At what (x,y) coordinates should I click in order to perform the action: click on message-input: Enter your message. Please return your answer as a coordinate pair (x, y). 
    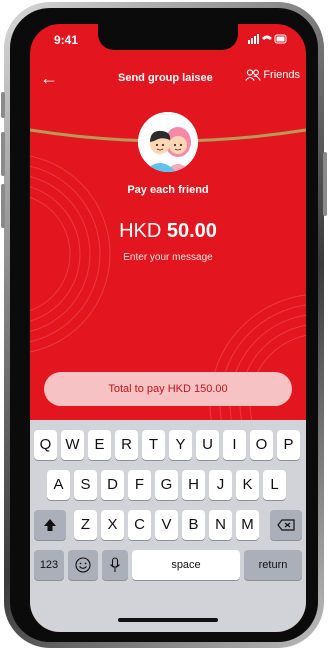
    Looking at the image, I should click on (168, 257).